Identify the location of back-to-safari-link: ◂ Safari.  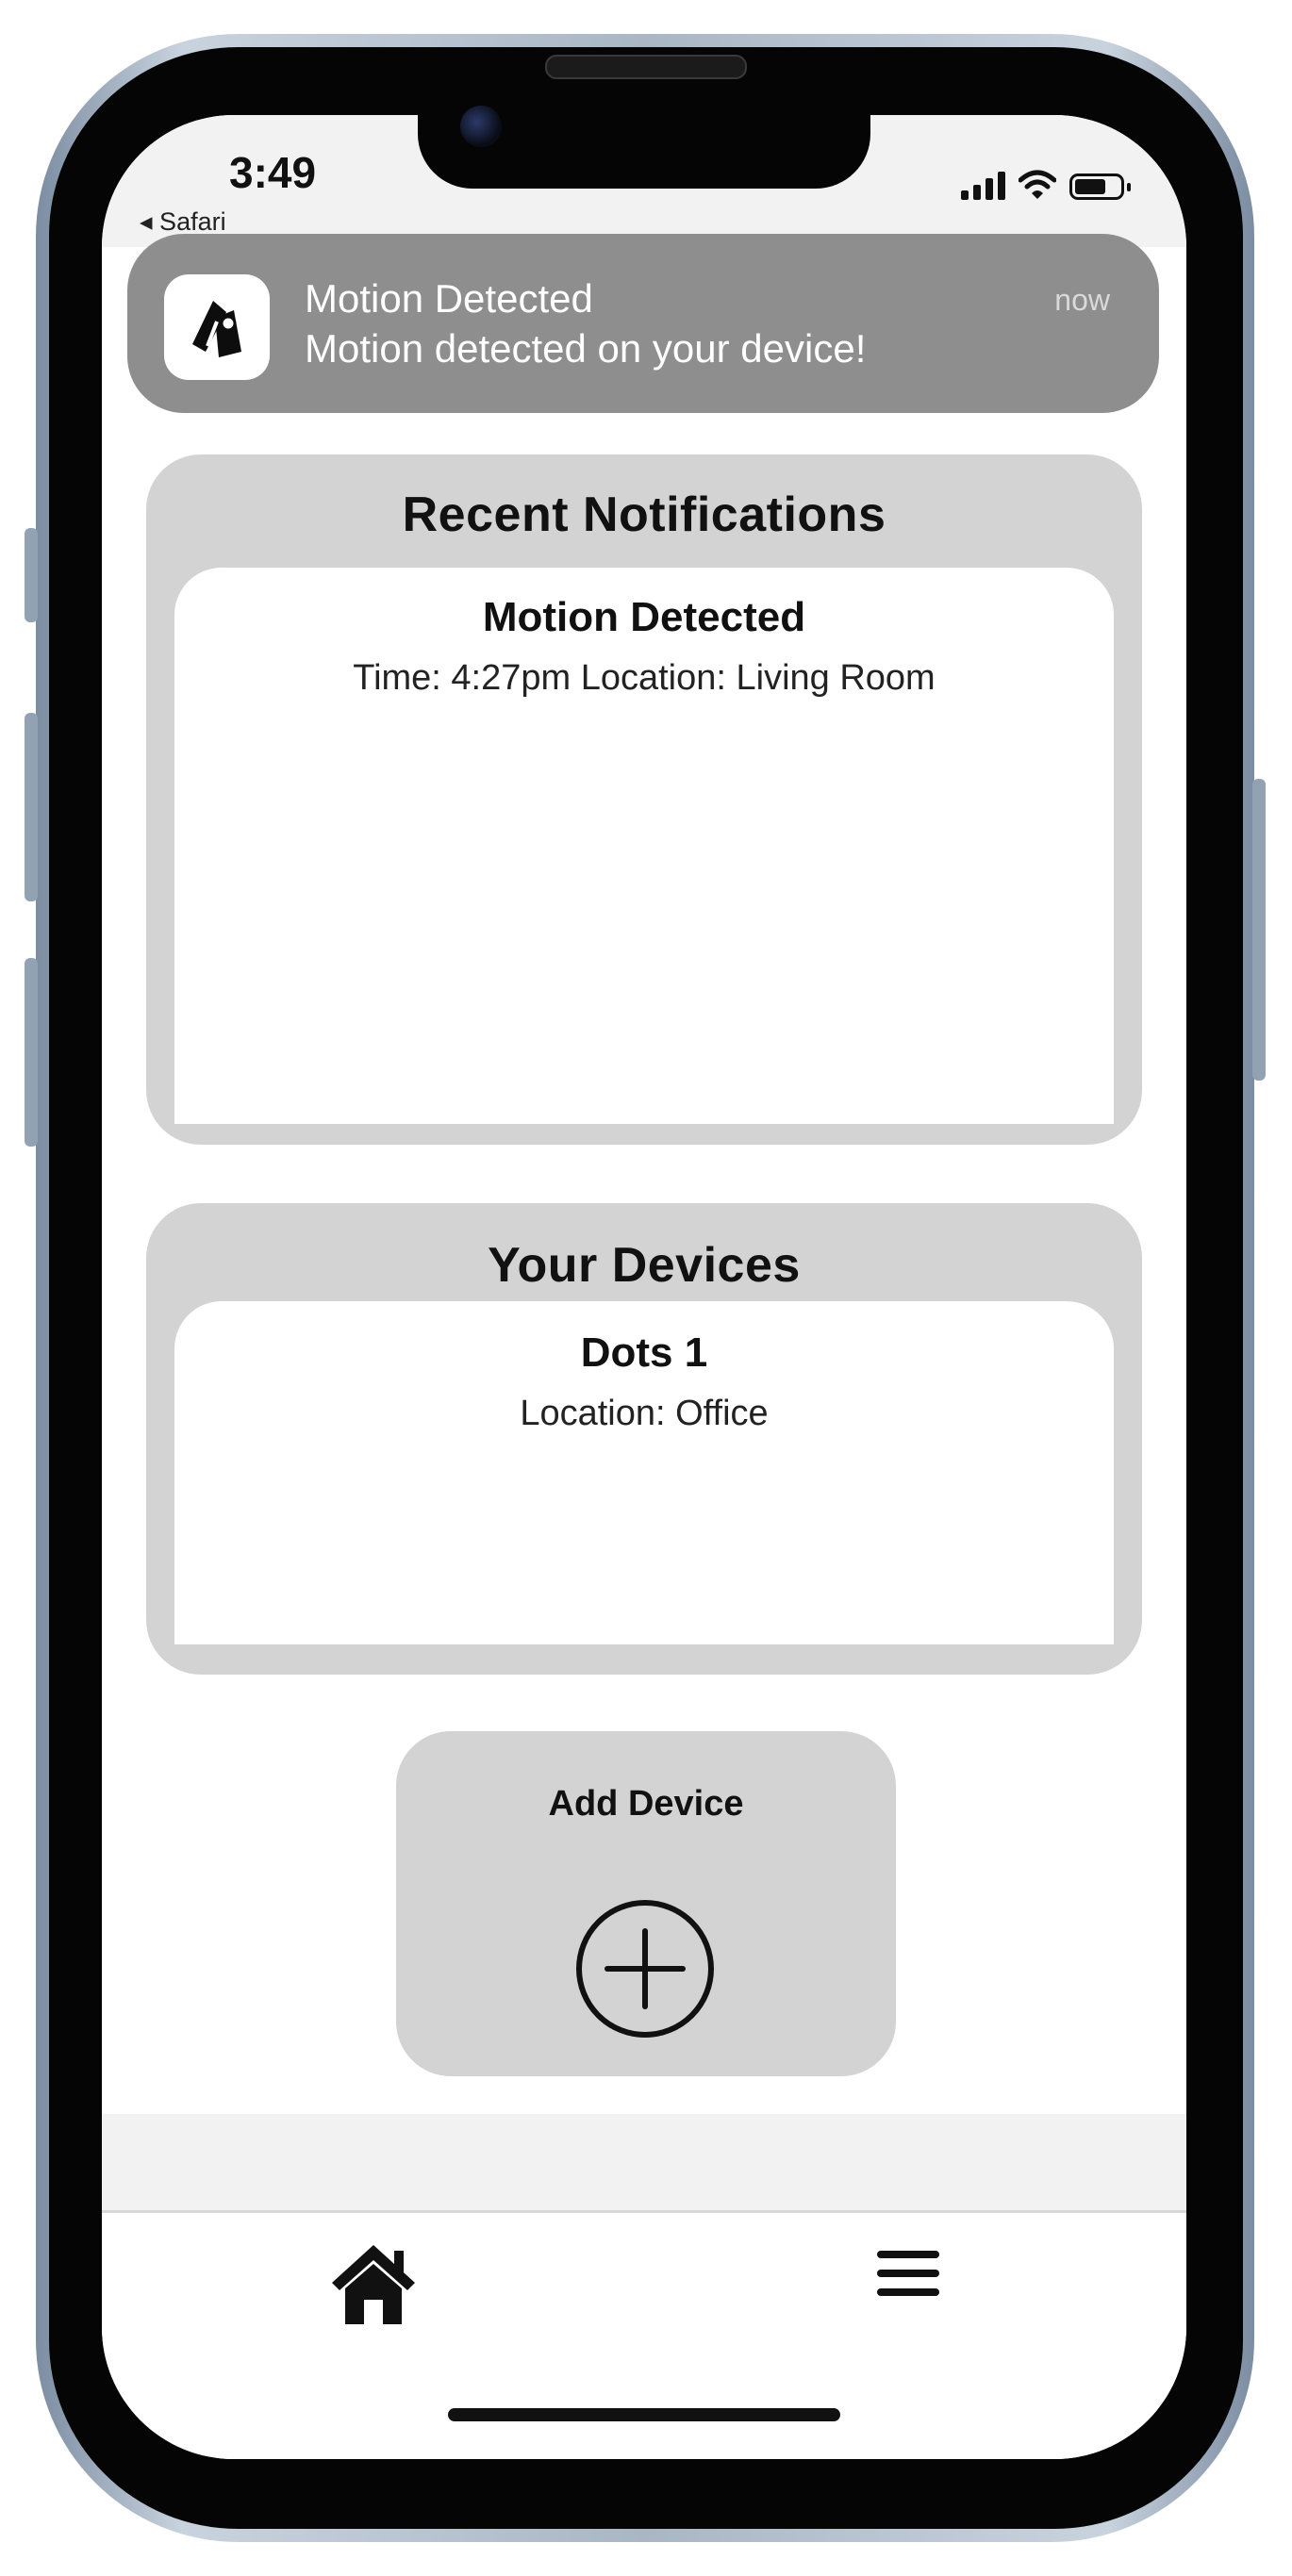
(183, 222).